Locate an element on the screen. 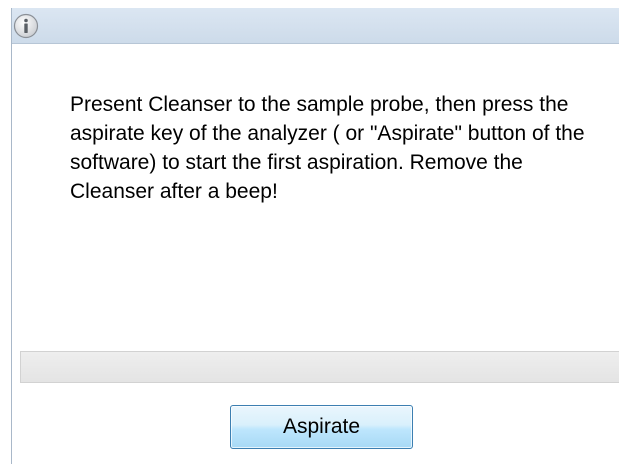  aspirate-button: Aspirate is located at coordinates (321, 427).